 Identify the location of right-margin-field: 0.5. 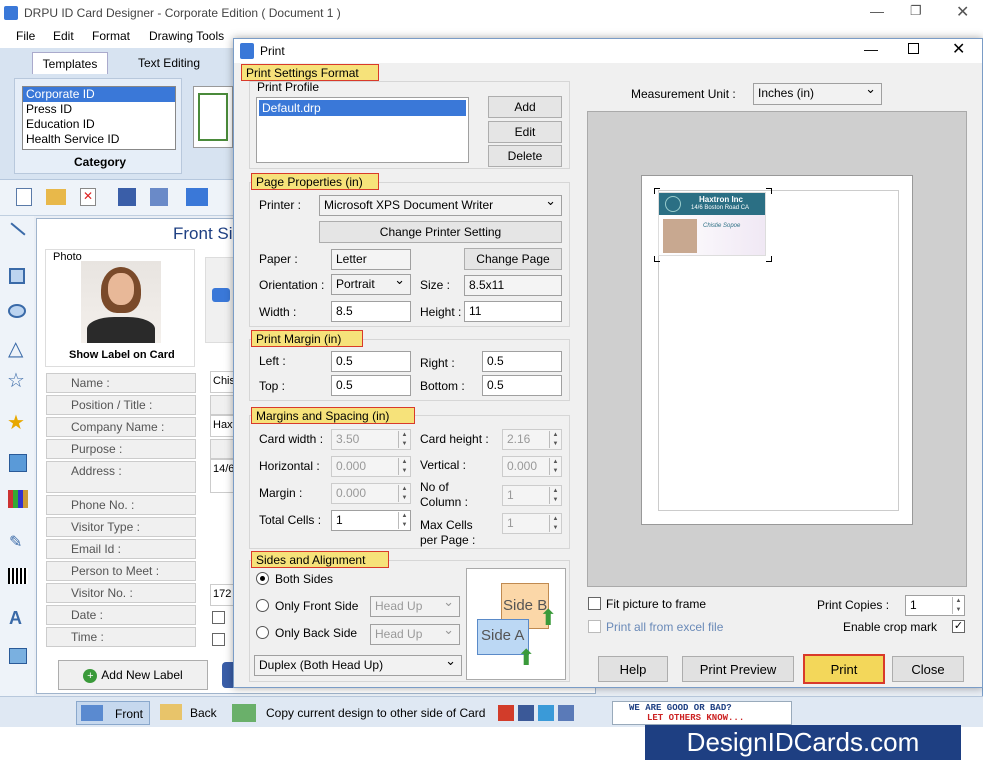
(522, 361).